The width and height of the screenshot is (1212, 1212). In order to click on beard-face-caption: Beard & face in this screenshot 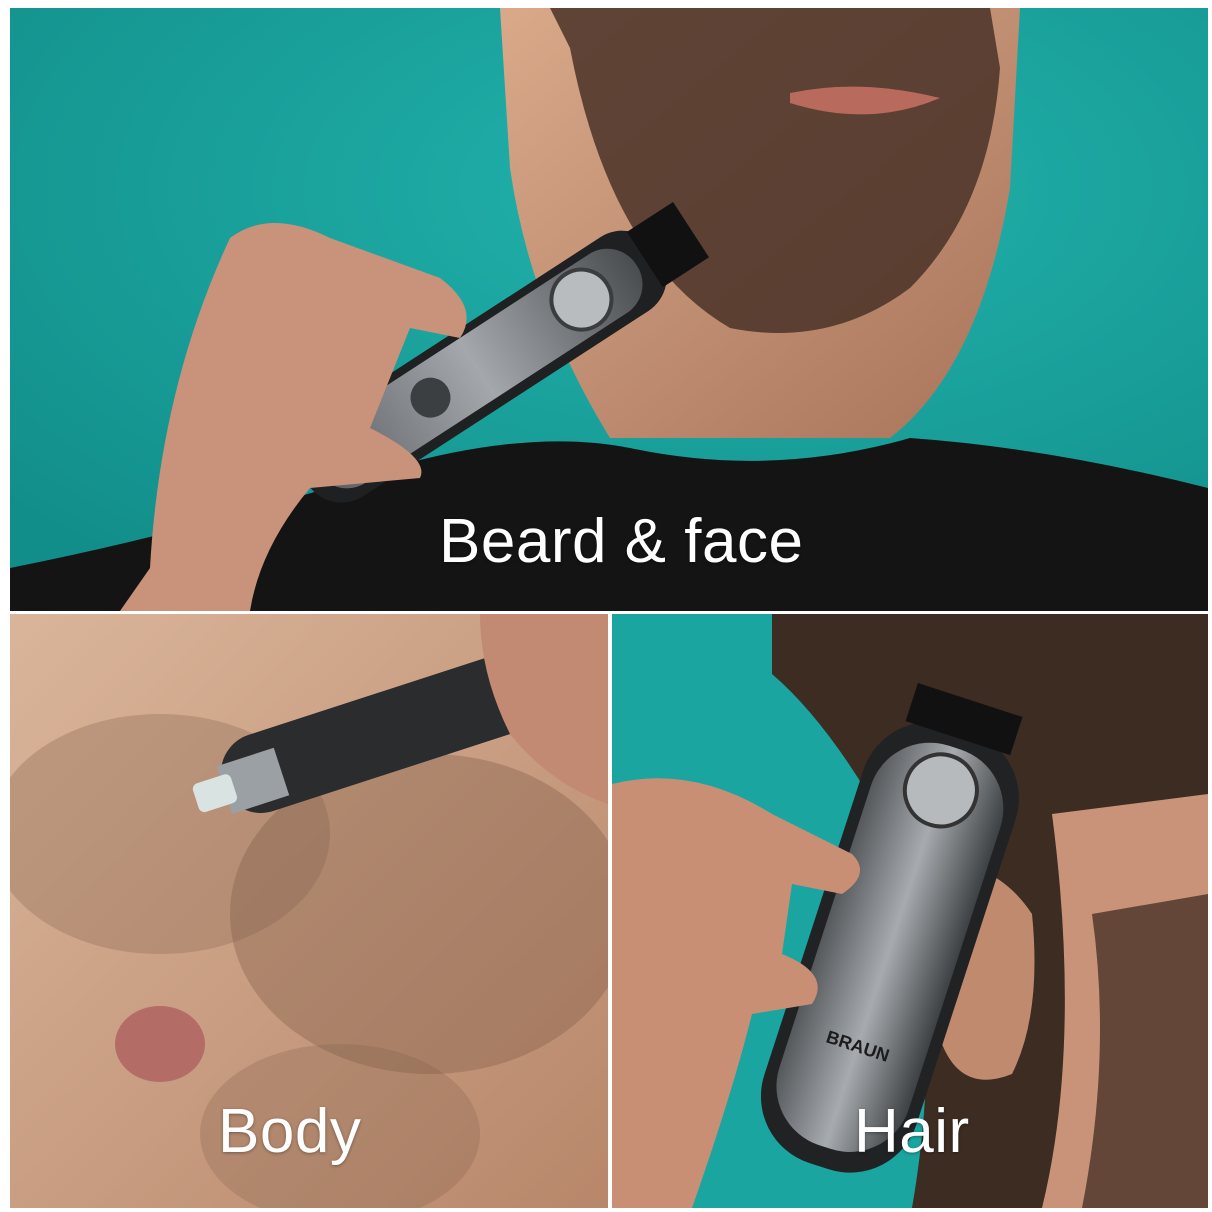, I will do `click(621, 541)`.